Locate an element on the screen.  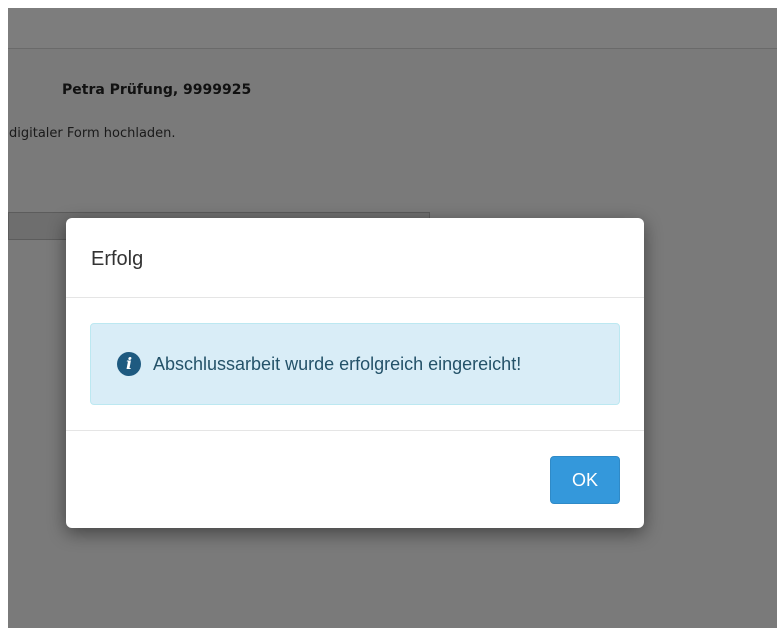
ok-button: OK is located at coordinates (585, 480).